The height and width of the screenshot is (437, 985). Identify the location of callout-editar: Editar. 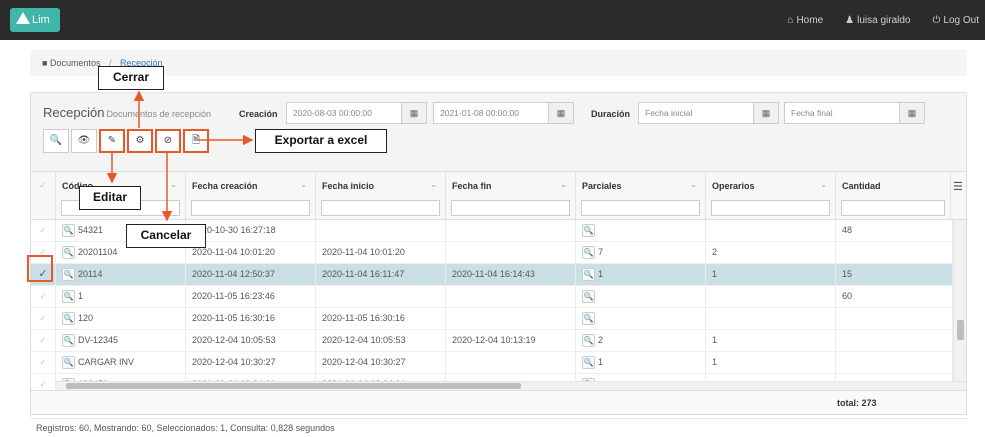
(110, 198).